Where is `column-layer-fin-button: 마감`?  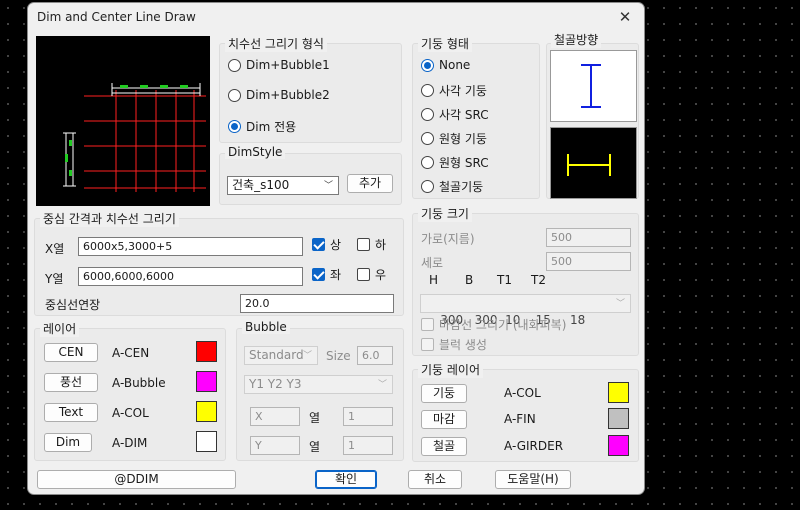 column-layer-fin-button: 마감 is located at coordinates (444, 419).